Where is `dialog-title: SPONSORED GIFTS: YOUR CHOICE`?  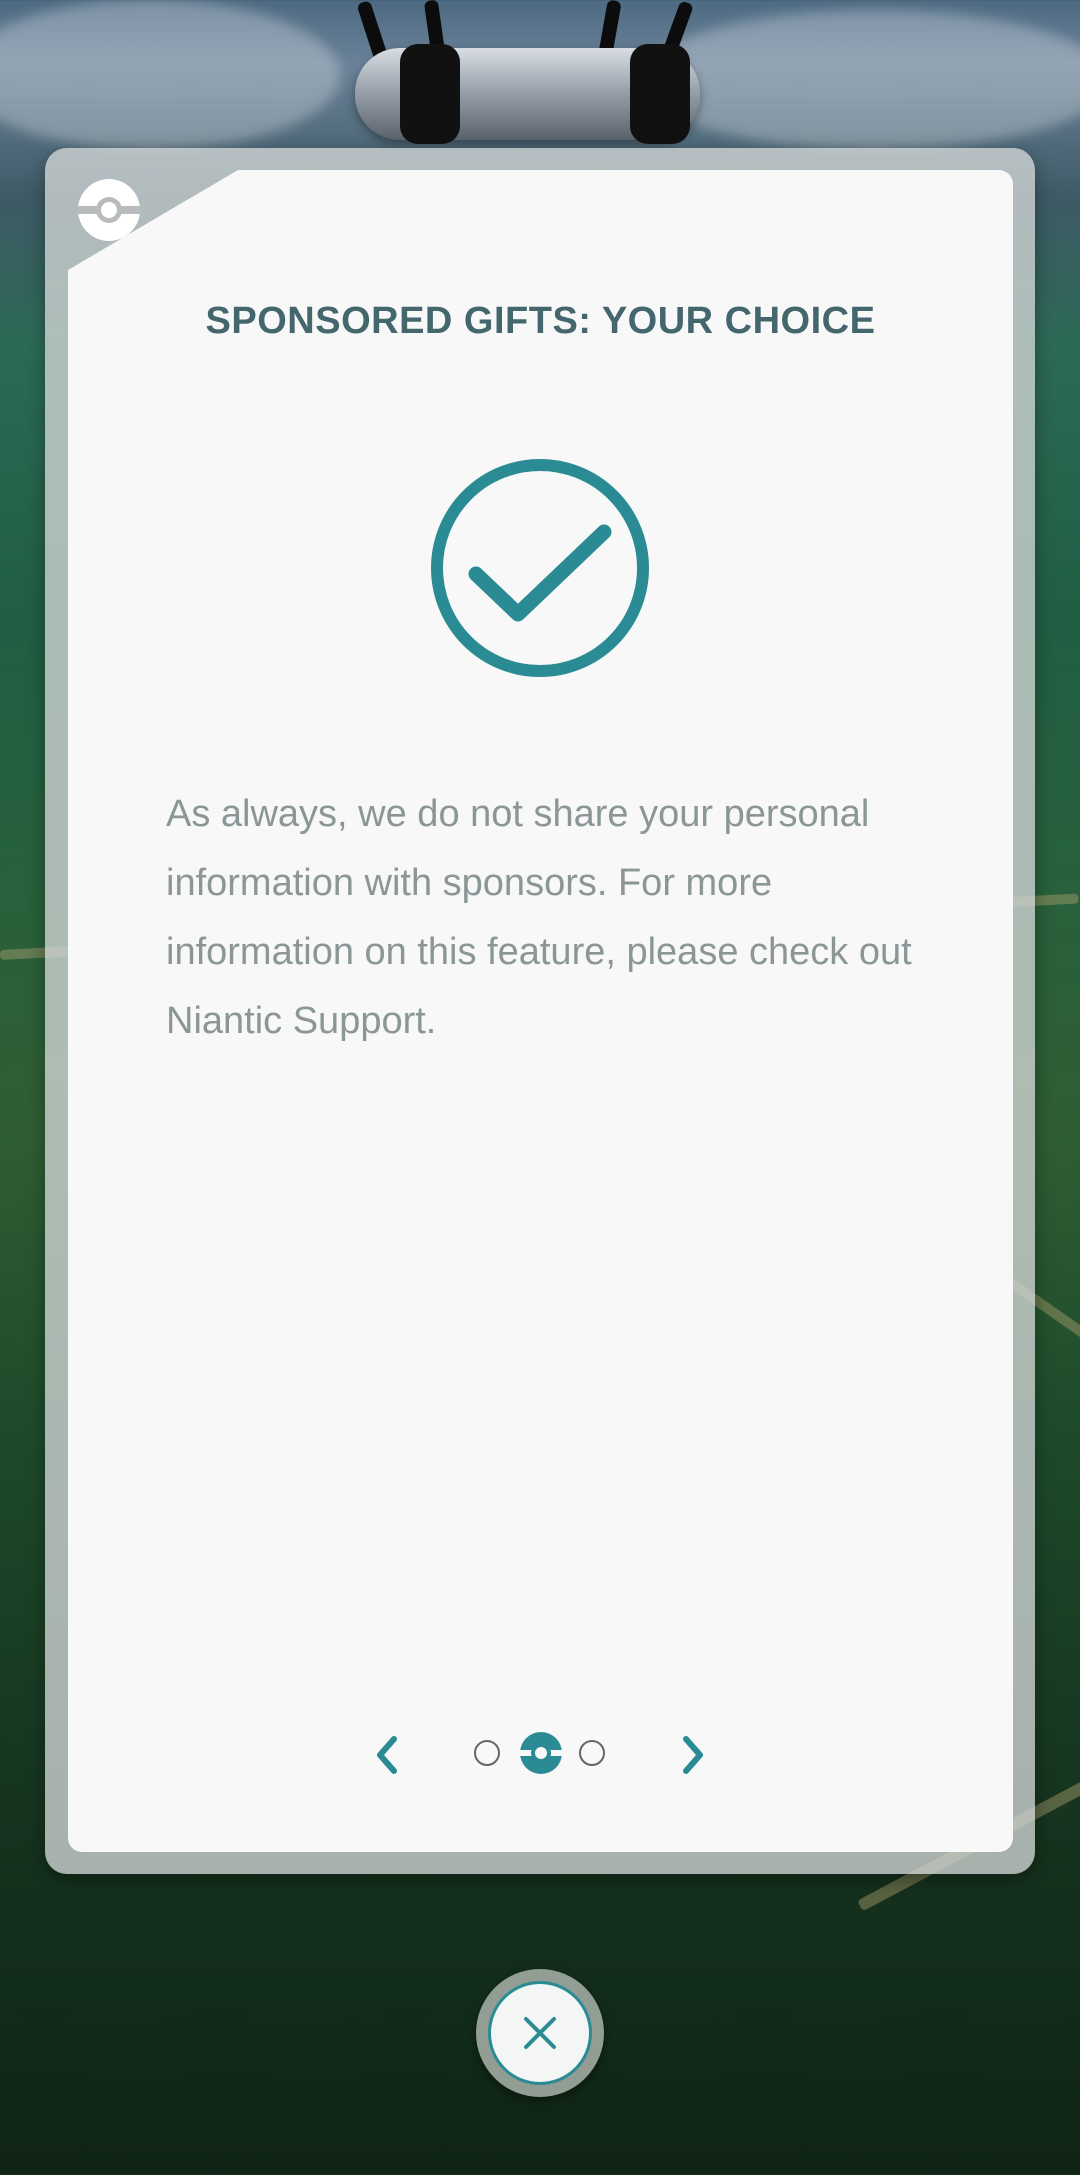 dialog-title: SPONSORED GIFTS: YOUR CHOICE is located at coordinates (540, 321).